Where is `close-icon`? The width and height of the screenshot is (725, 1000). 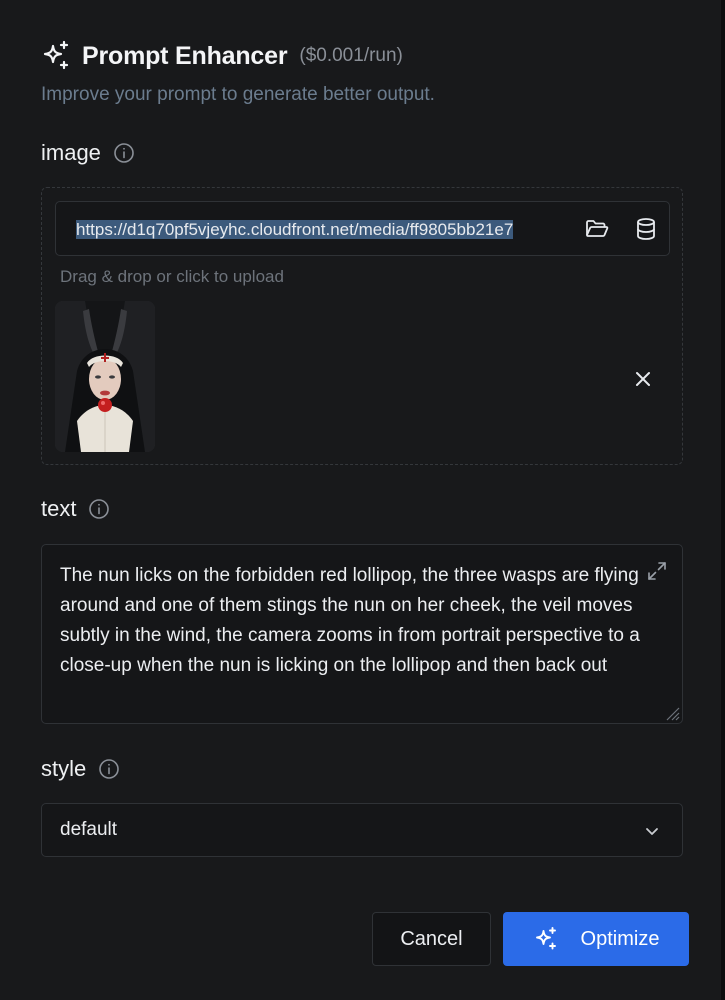
close-icon is located at coordinates (643, 379).